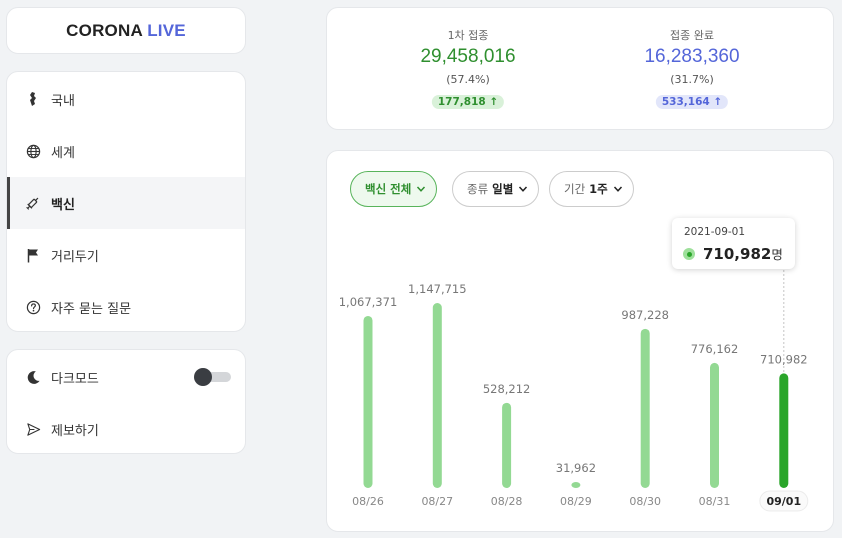 The height and width of the screenshot is (538, 842). I want to click on bar-value-label: 1,067,371, so click(368, 302).